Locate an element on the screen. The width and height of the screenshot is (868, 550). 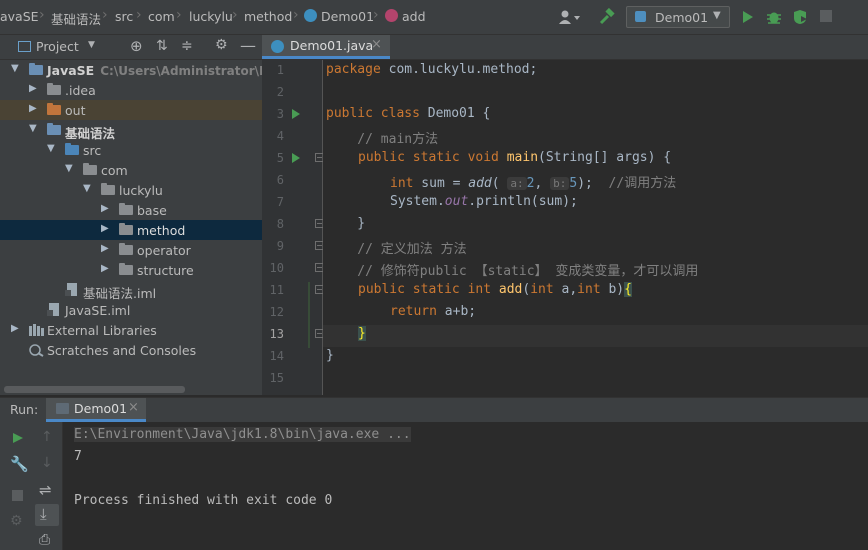
editor-tab-bar: Demo01.java × is located at coordinates (565, 47).